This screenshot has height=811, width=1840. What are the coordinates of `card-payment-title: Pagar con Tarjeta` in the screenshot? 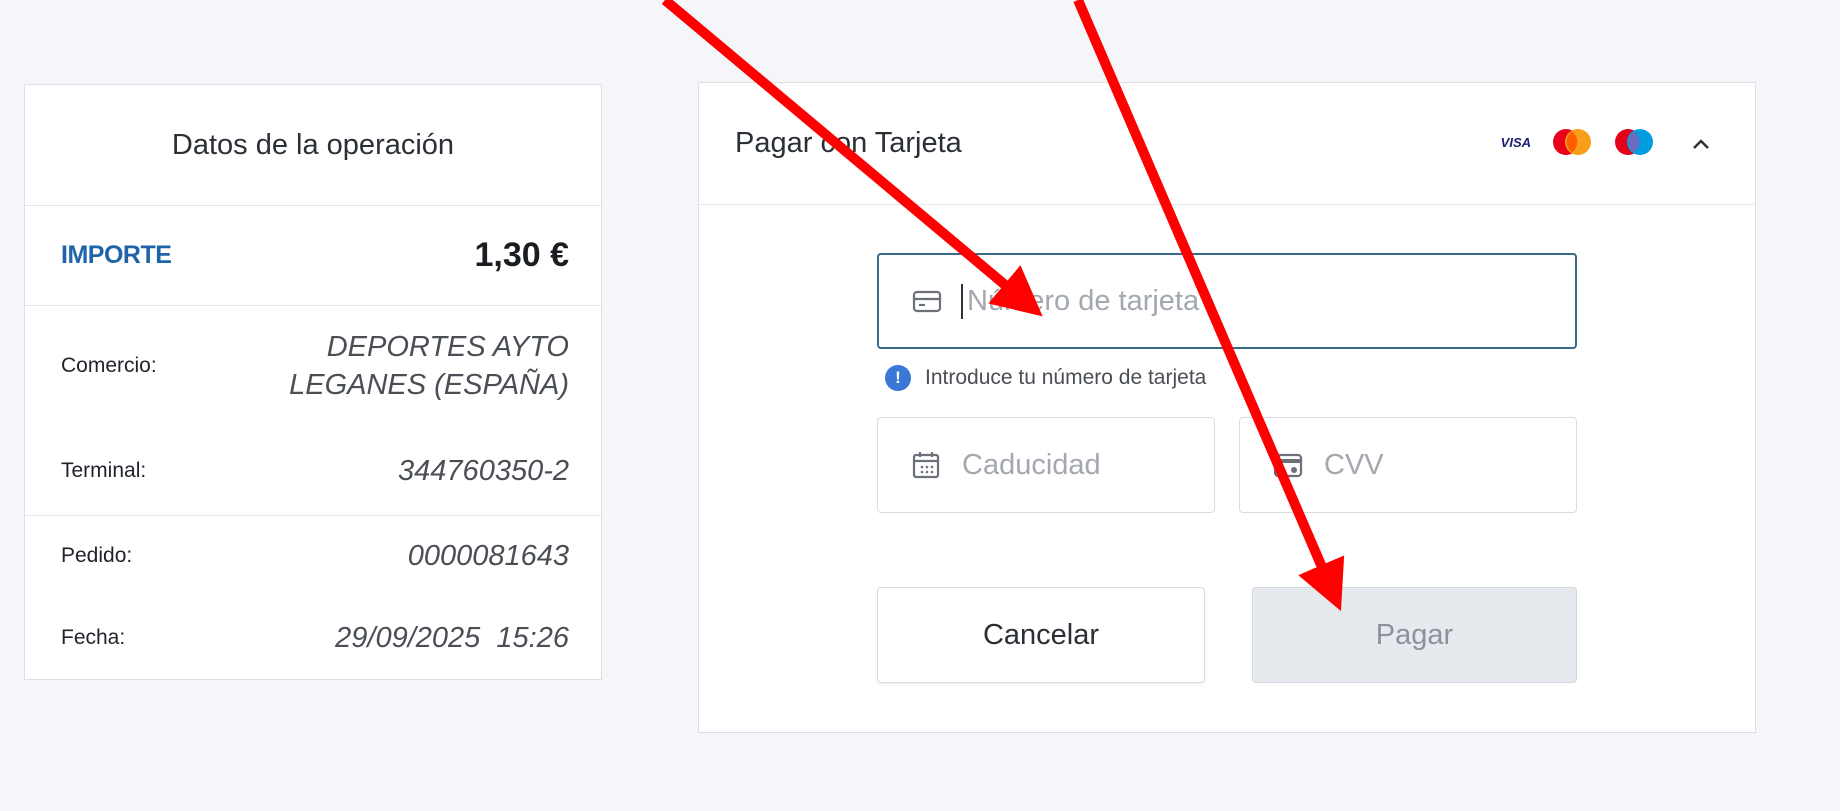 It's located at (848, 143).